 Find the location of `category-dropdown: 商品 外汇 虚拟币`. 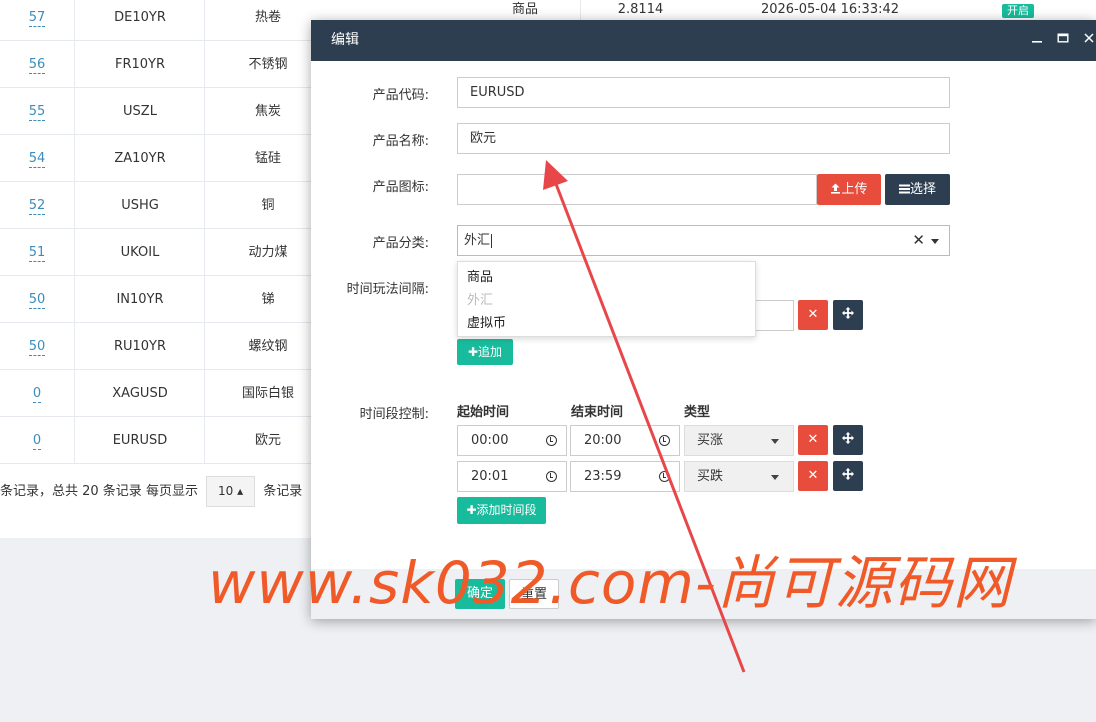

category-dropdown: 商品 外汇 虚拟币 is located at coordinates (606, 299).